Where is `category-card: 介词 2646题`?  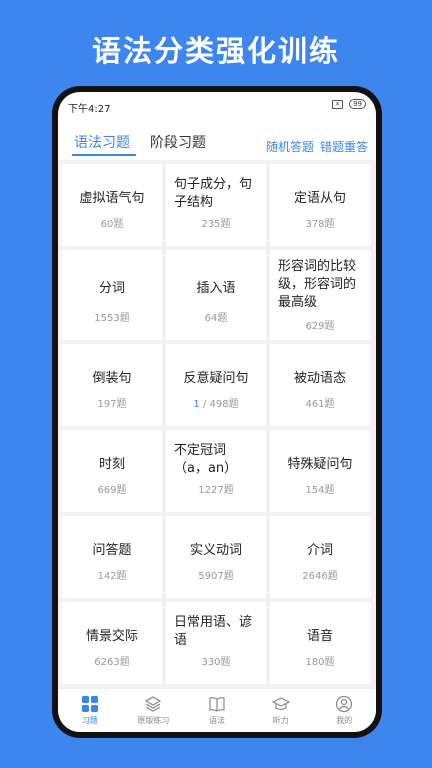 category-card: 介词 2646题 is located at coordinates (320, 557).